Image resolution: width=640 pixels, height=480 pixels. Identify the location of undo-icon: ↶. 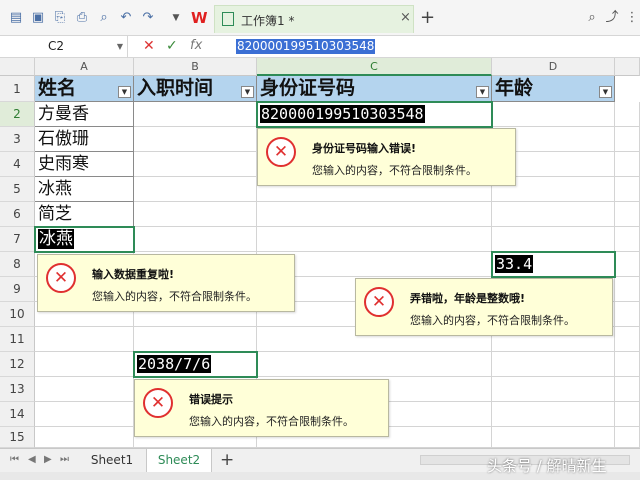
(126, 18).